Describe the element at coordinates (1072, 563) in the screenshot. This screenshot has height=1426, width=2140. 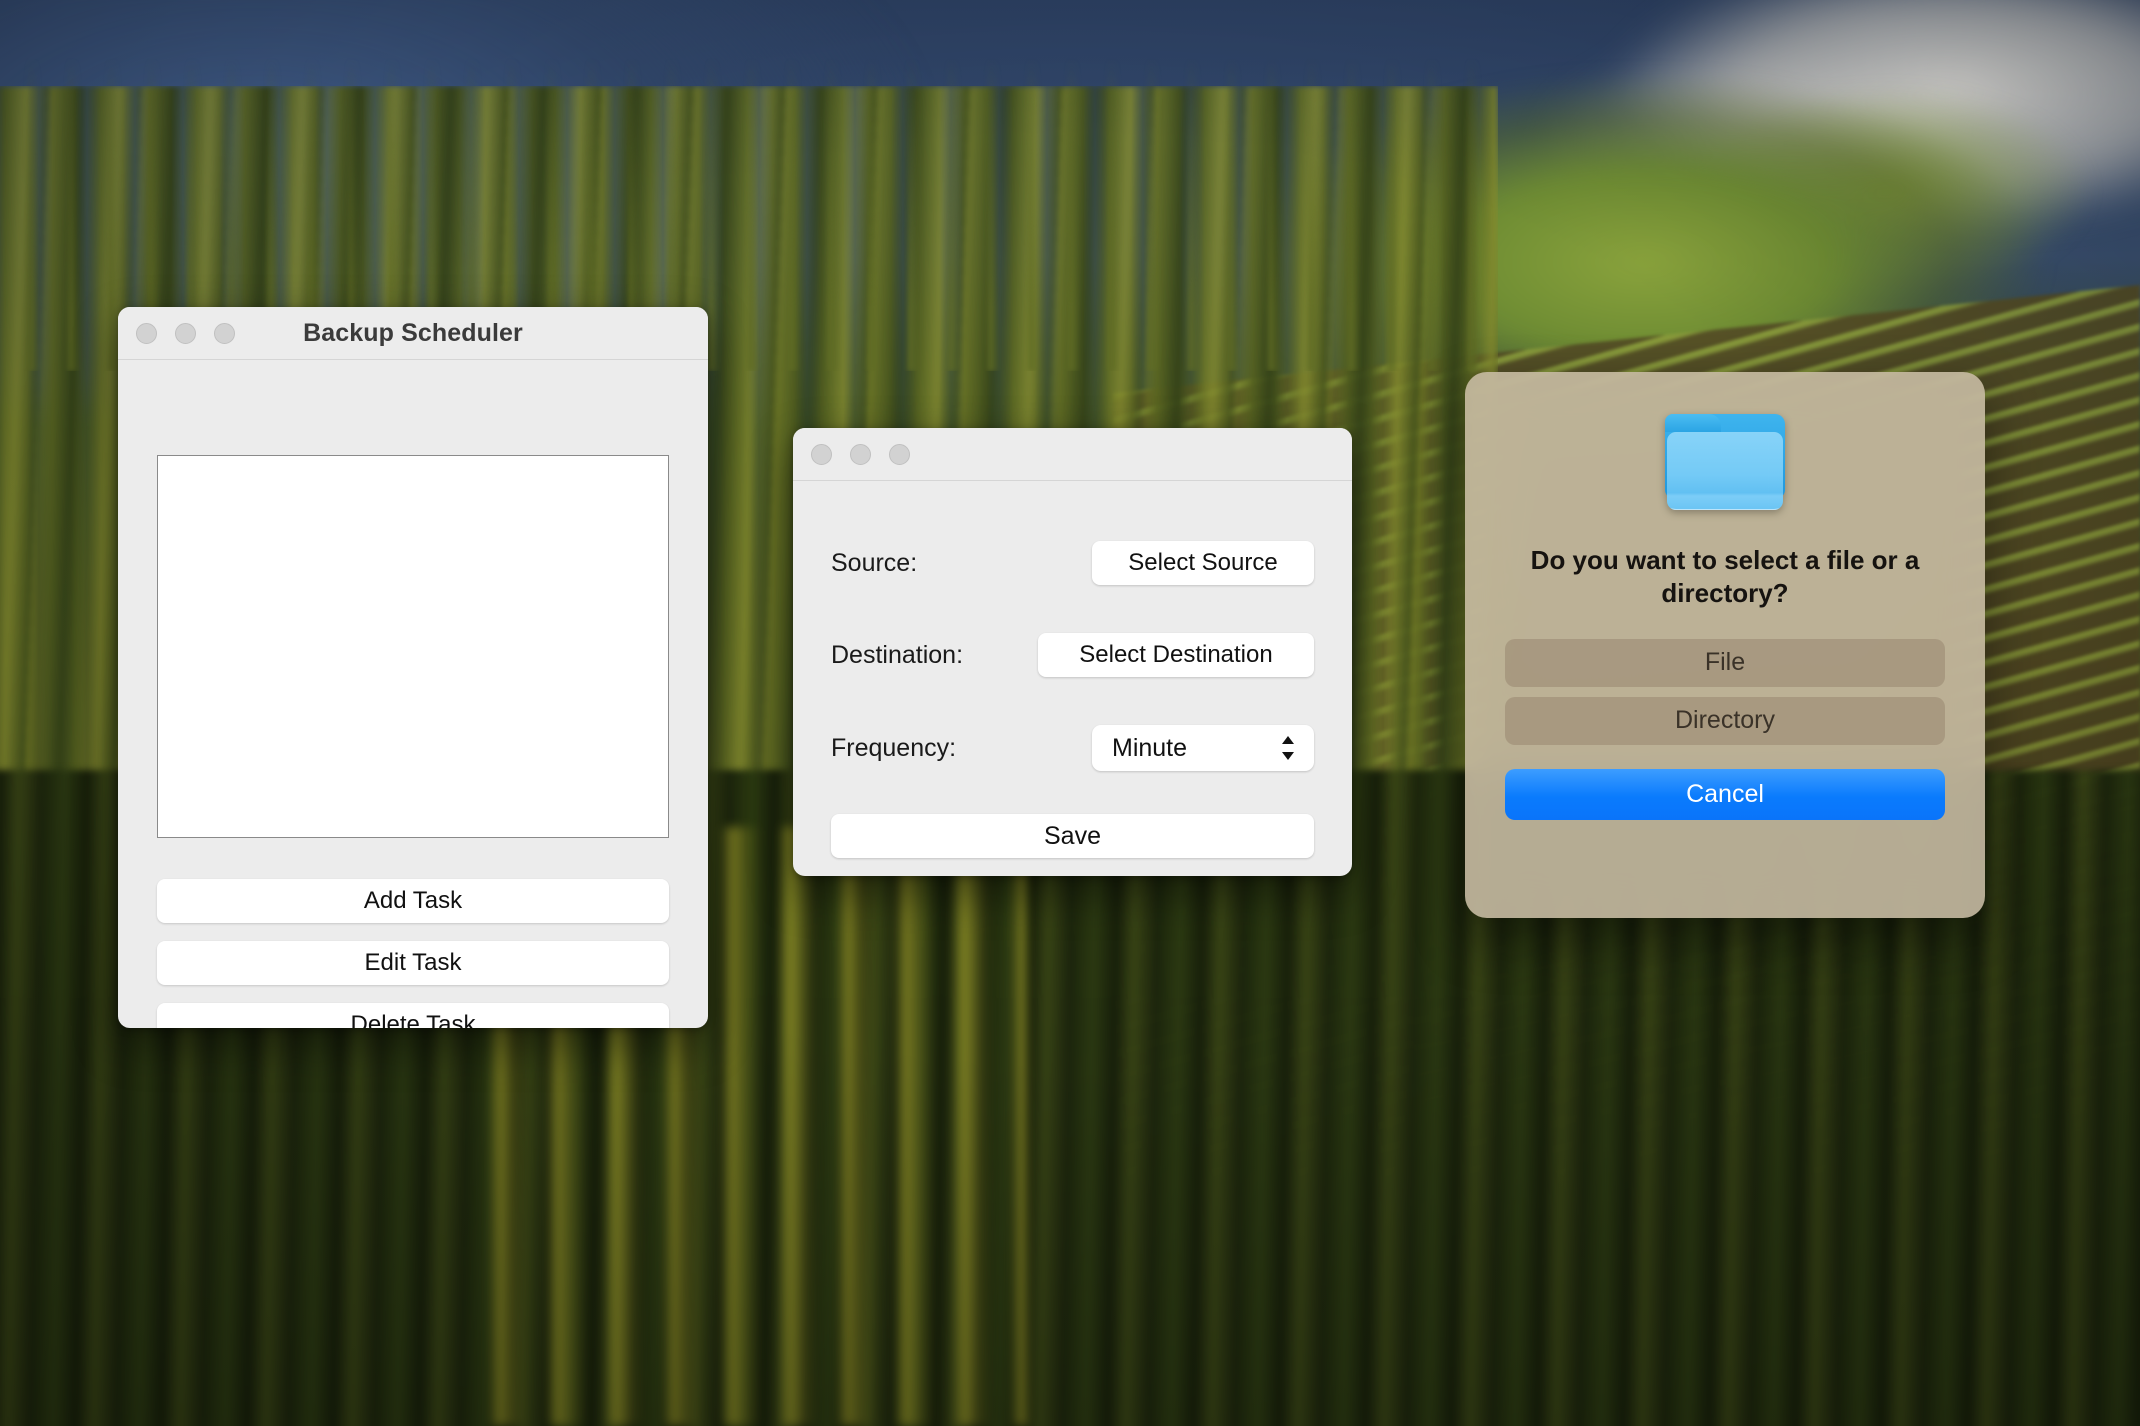
I see `source-row: Source: Select Source` at that location.